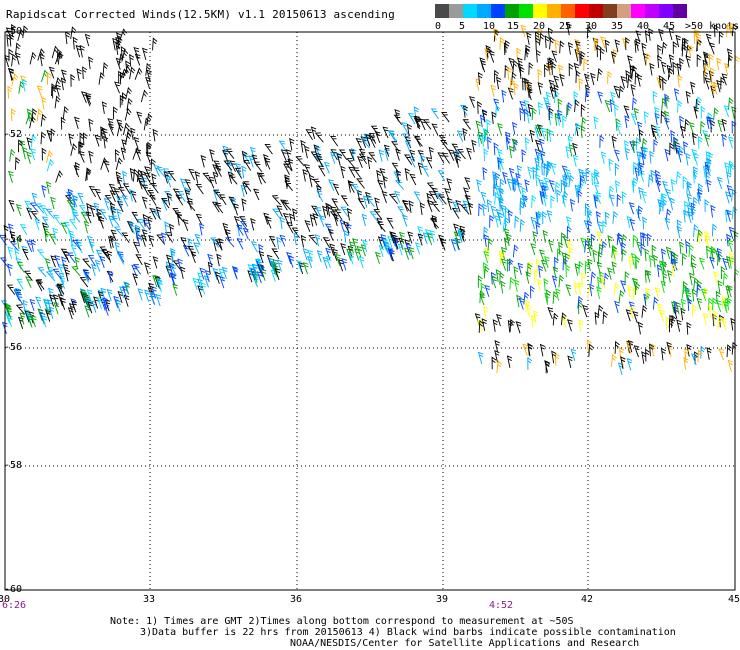 The image size is (740, 650). What do you see at coordinates (296, 599) in the screenshot?
I see `longitude-label: 36` at bounding box center [296, 599].